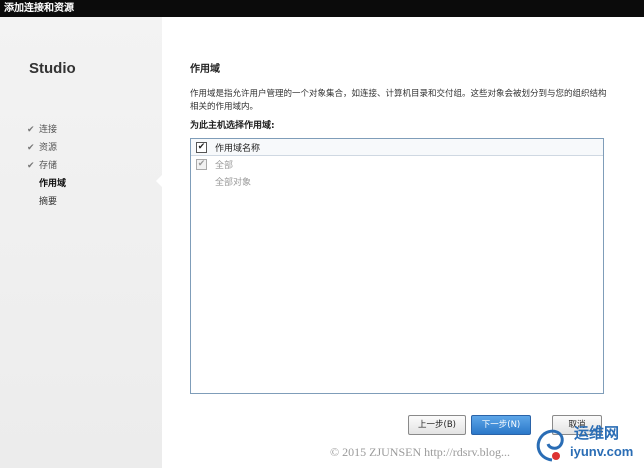  I want to click on step-connection: ✔ 连接, so click(46, 130).